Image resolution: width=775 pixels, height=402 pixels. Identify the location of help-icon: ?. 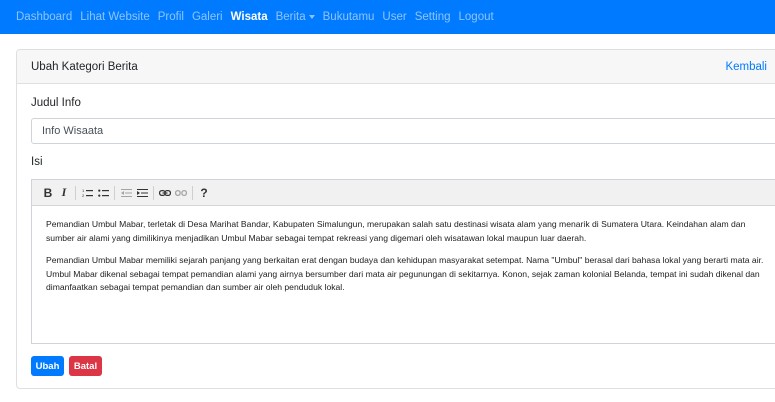
(204, 193).